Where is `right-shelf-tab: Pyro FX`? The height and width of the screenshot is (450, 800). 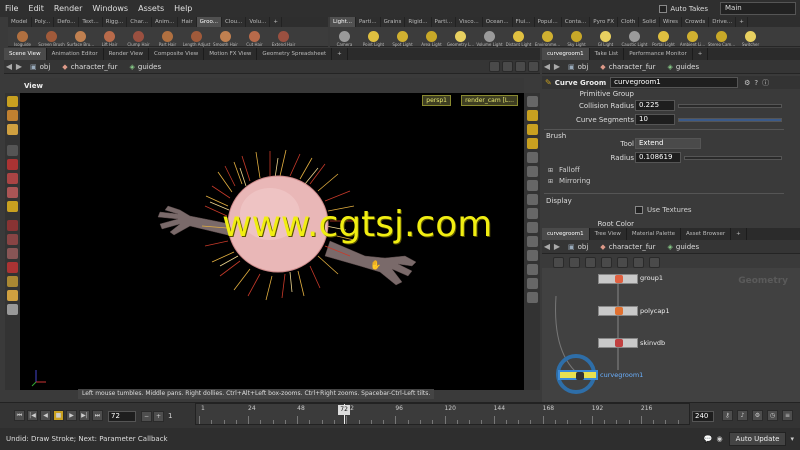
right-shelf-tab: Pyro FX is located at coordinates (604, 22).